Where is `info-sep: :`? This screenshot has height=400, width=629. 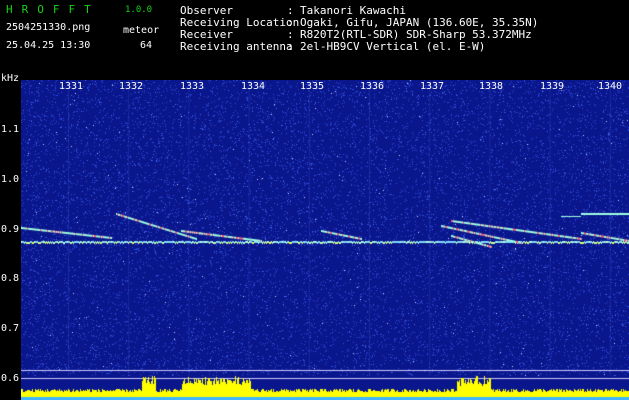 info-sep: : is located at coordinates (290, 46).